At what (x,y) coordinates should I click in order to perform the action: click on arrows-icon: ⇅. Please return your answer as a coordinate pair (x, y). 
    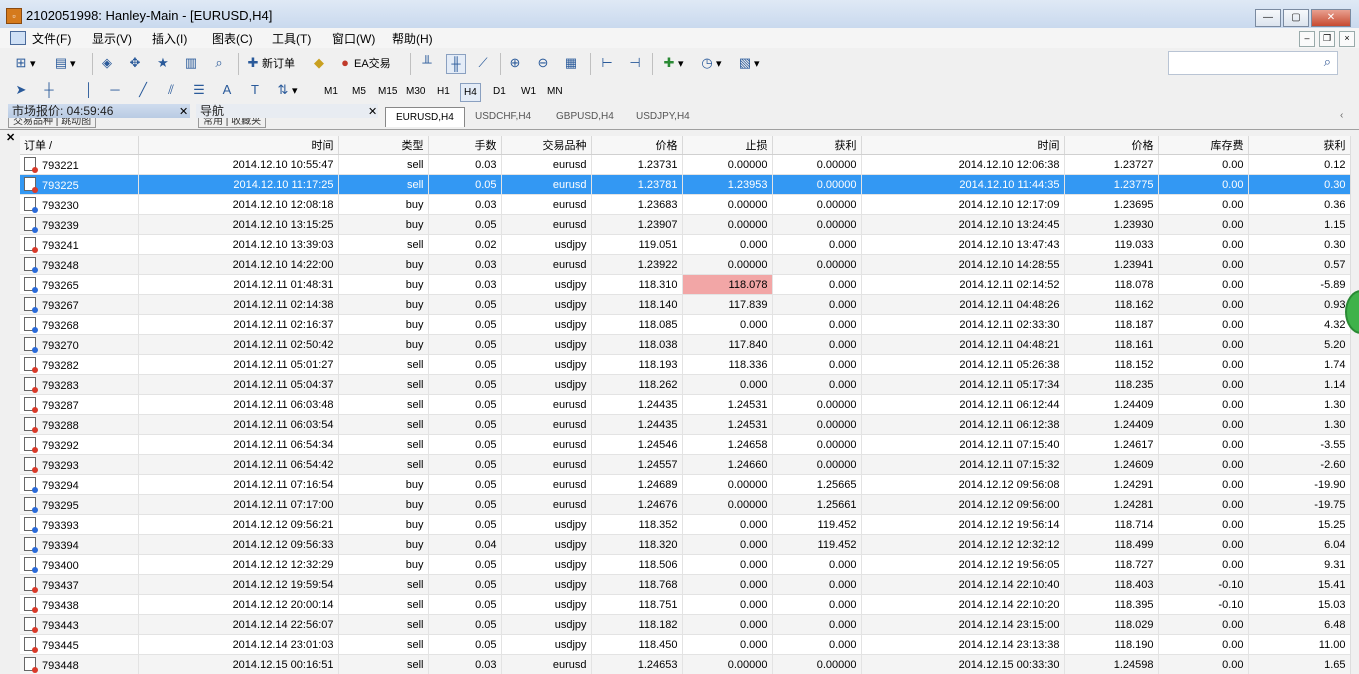
    Looking at the image, I should click on (283, 90).